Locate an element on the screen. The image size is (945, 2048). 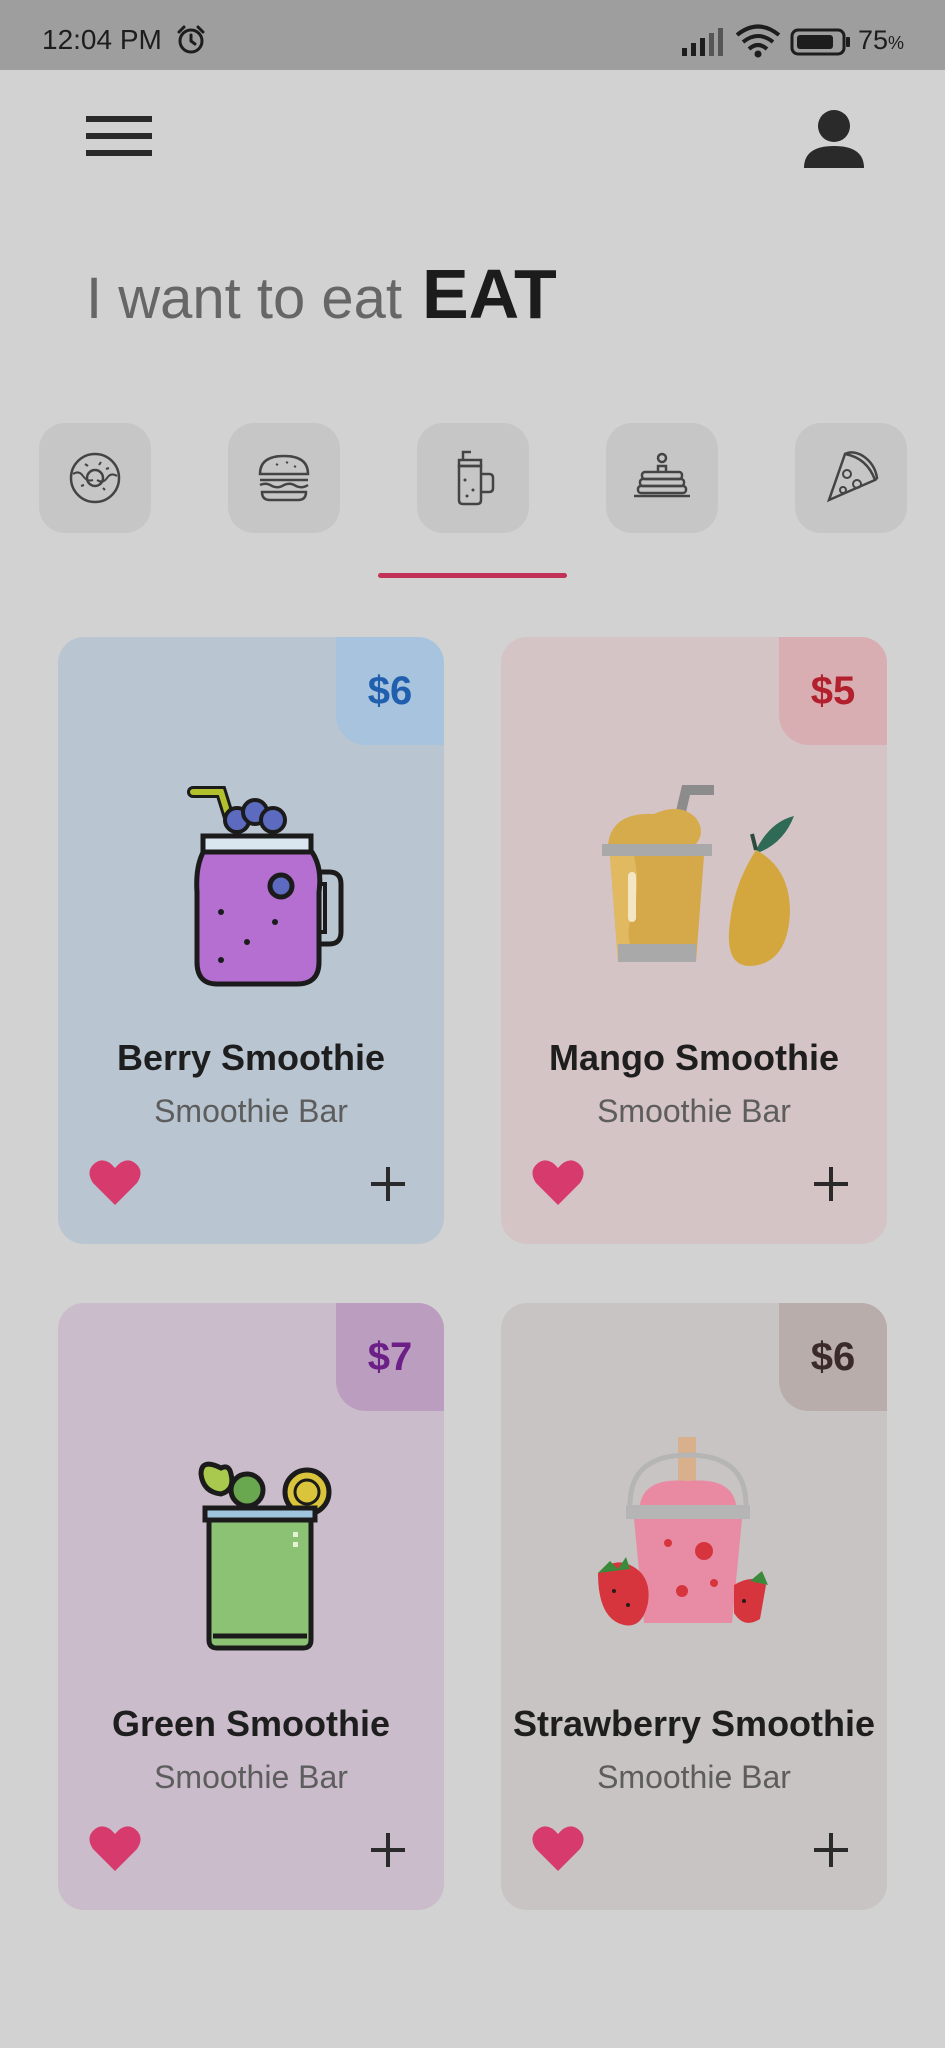
product-name: Green Smoothie is located at coordinates (251, 1723).